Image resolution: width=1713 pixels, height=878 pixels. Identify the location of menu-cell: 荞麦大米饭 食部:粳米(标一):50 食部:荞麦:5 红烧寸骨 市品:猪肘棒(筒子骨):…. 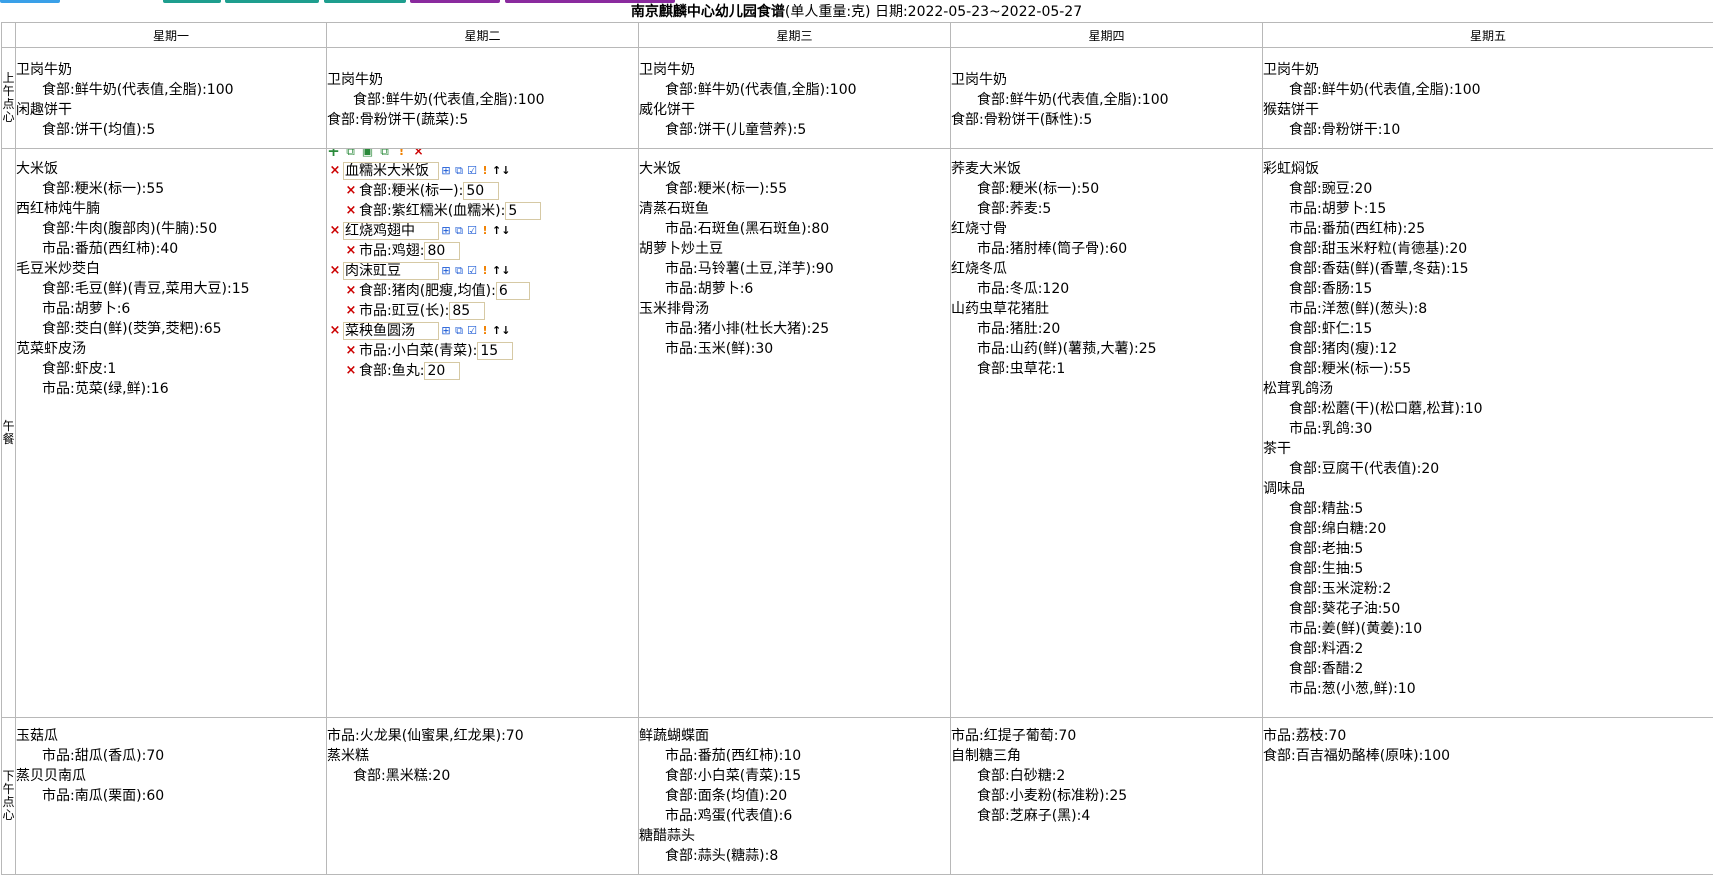
(1106, 433).